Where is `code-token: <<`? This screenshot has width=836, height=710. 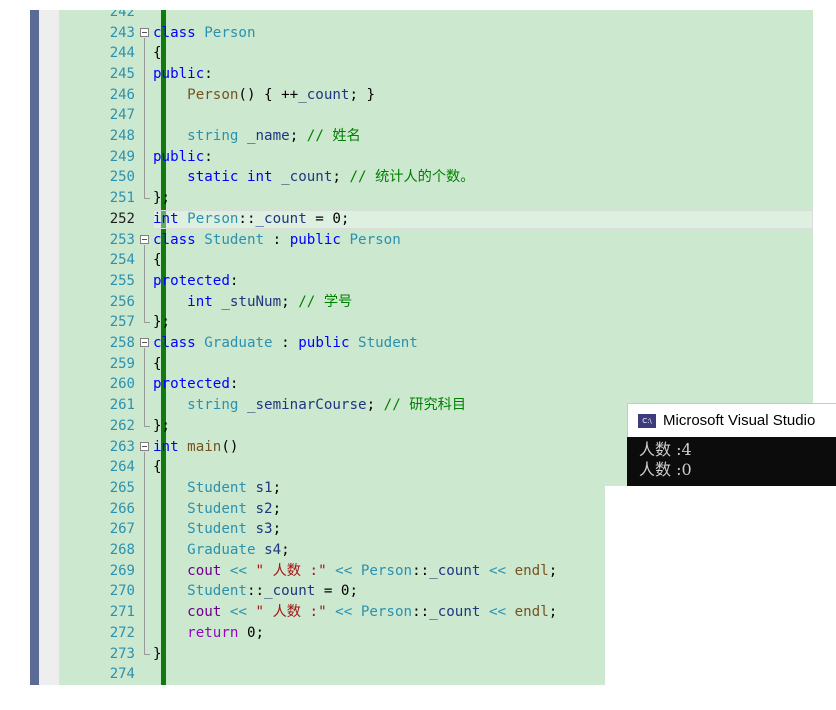
code-token: << is located at coordinates (344, 570).